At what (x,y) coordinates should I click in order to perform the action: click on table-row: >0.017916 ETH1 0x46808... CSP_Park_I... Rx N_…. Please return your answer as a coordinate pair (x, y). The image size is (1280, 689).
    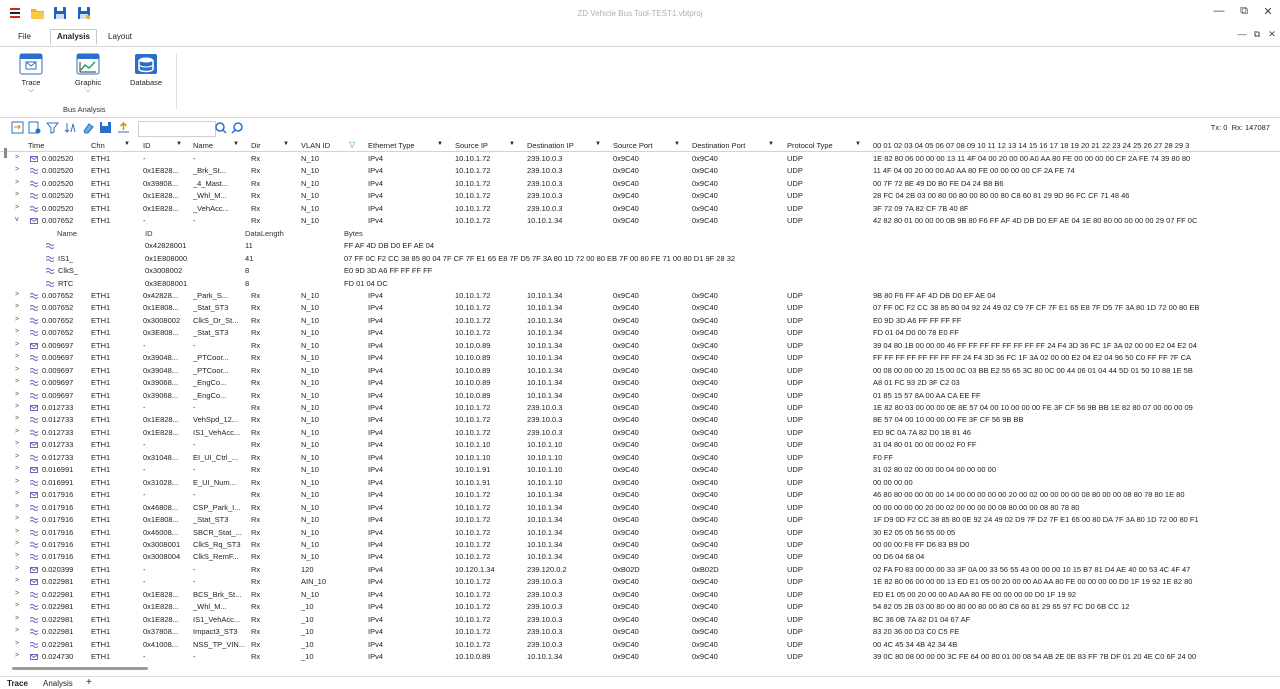
    Looking at the image, I should click on (640, 507).